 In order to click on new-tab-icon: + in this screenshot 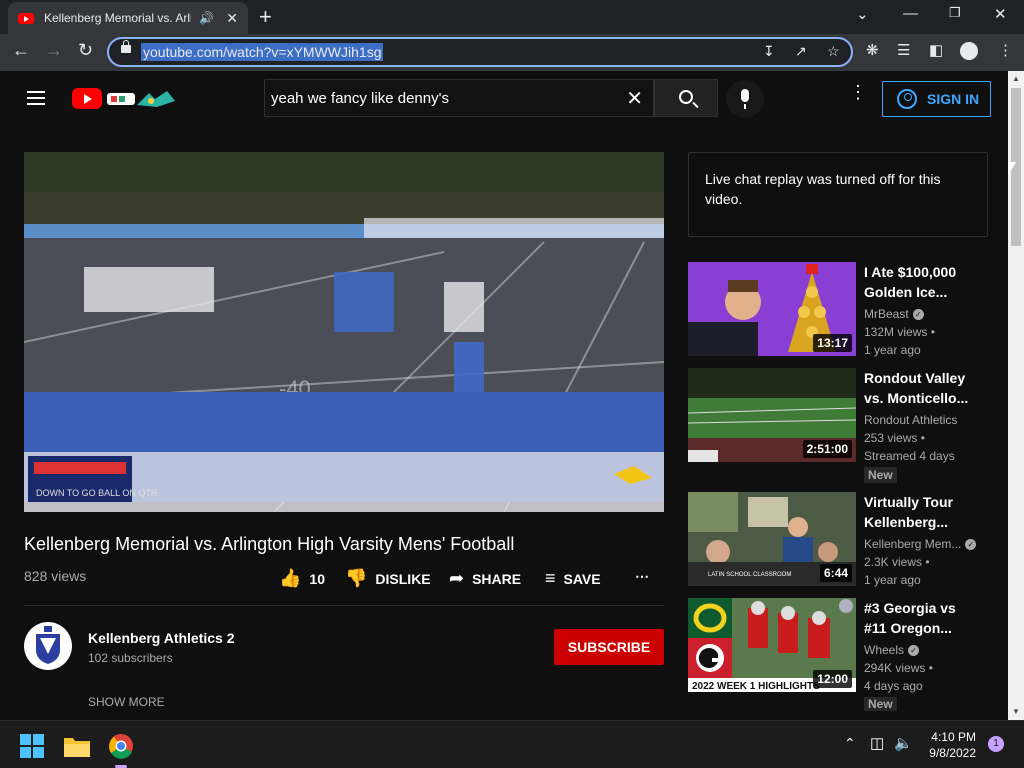, I will do `click(265, 17)`.